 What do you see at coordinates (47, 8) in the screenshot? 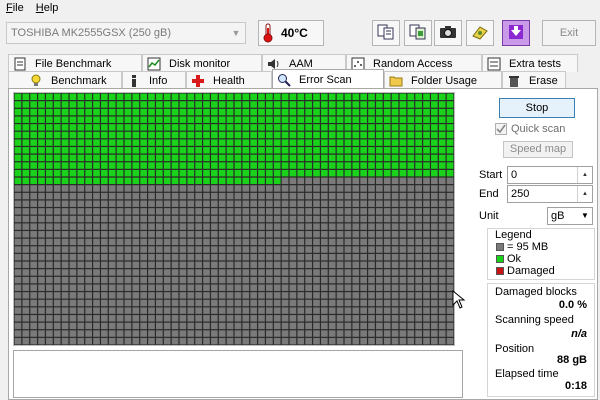
I see `menu-help: Help` at bounding box center [47, 8].